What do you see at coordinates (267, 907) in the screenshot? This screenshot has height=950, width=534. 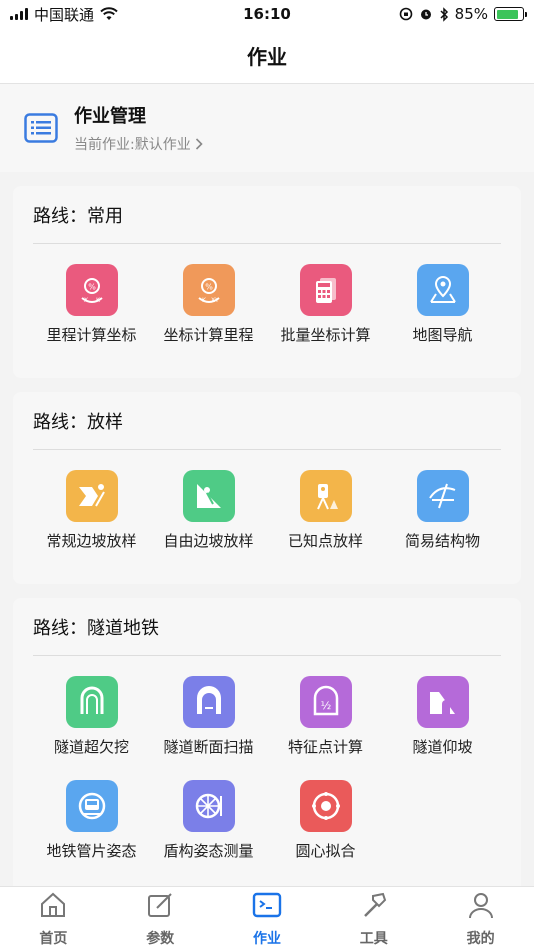 I see `terminal-icon` at bounding box center [267, 907].